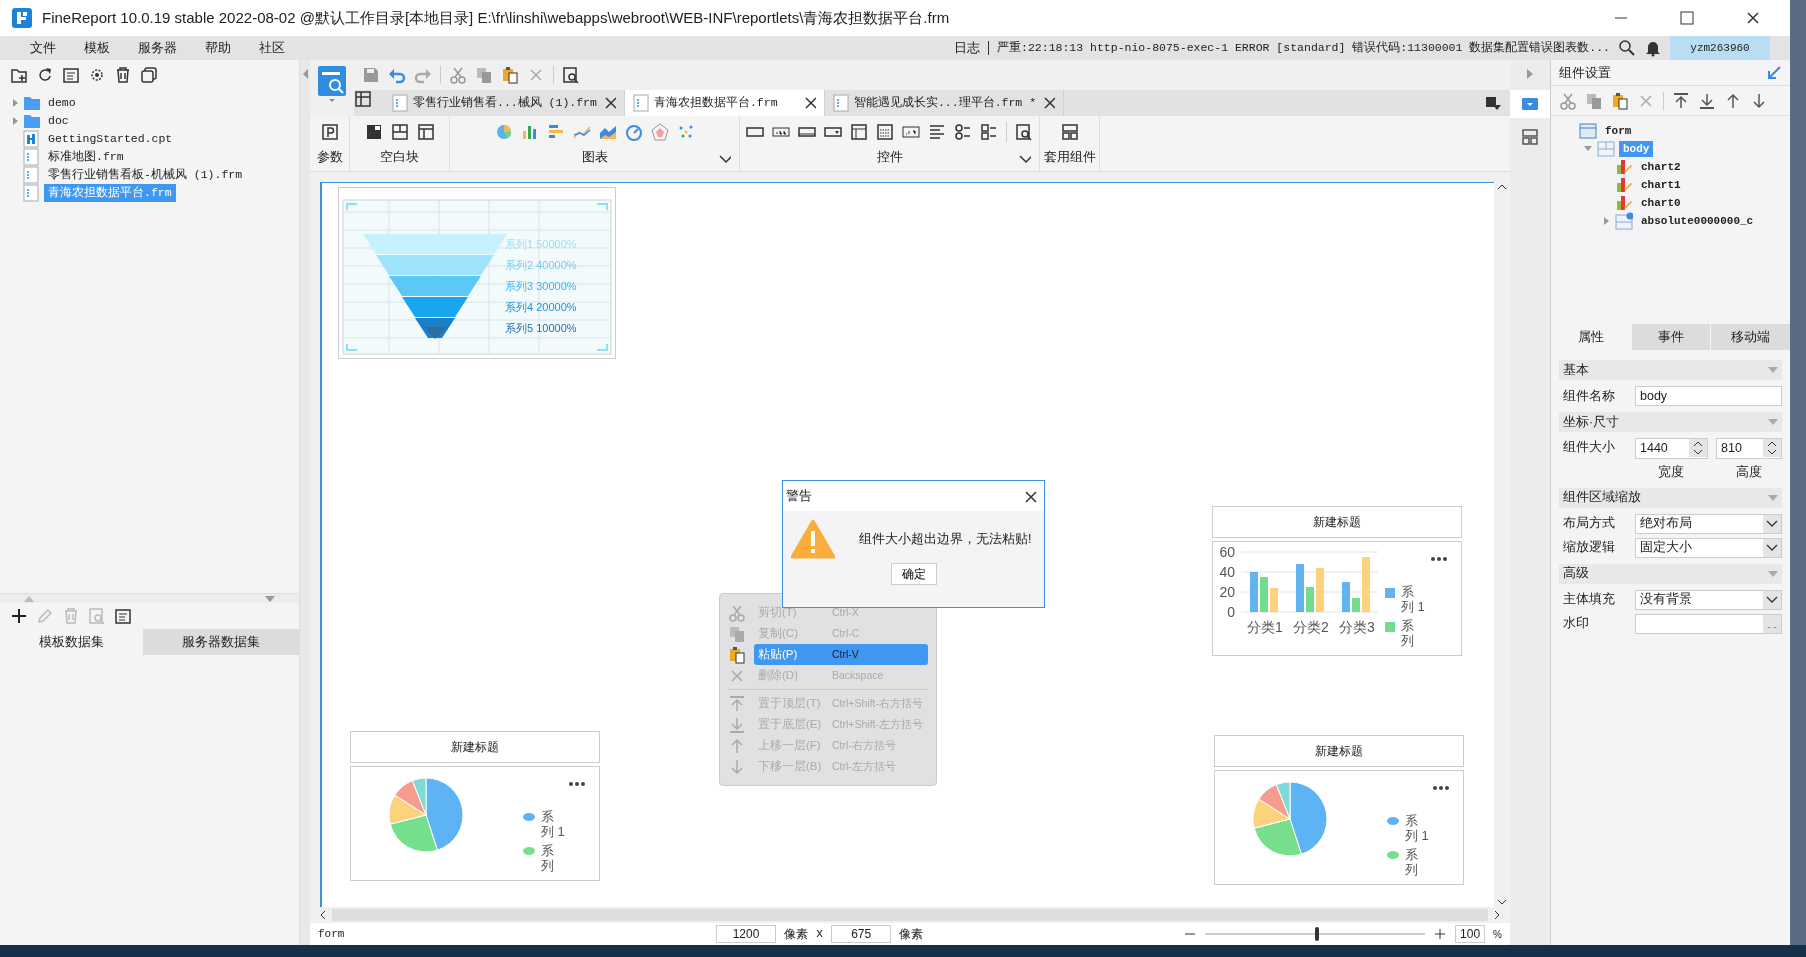 Image resolution: width=1806 pixels, height=957 pixels. I want to click on file-item: doc, so click(58, 121).